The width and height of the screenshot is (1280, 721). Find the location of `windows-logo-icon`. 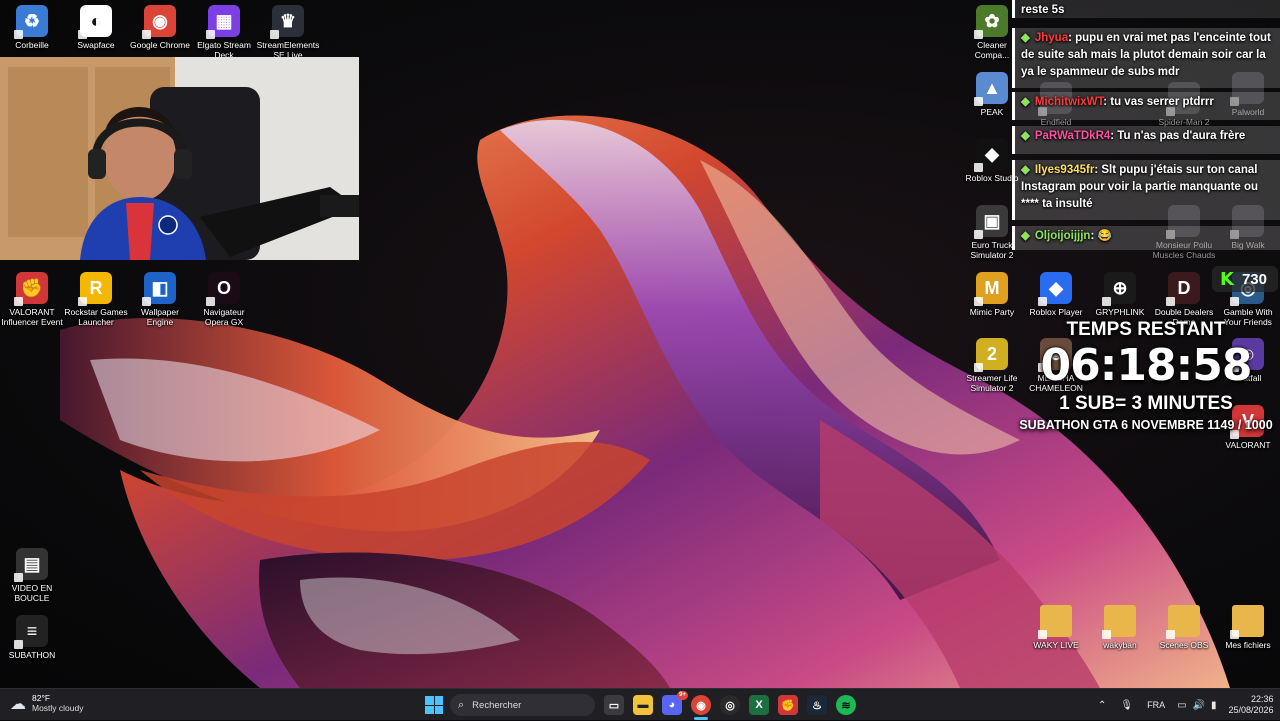

windows-logo-icon is located at coordinates (429, 700).